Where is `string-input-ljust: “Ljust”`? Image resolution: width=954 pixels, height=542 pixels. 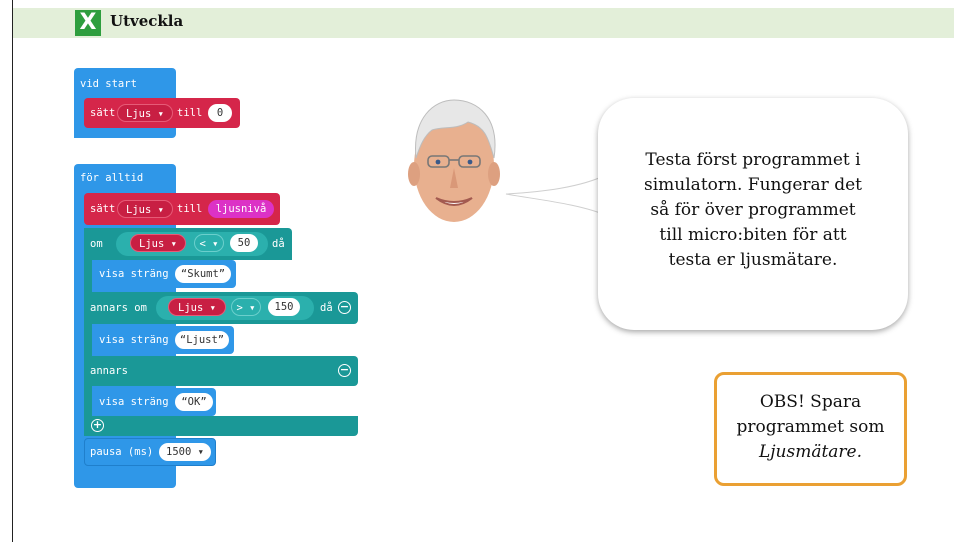 string-input-ljust: “Ljust” is located at coordinates (202, 340).